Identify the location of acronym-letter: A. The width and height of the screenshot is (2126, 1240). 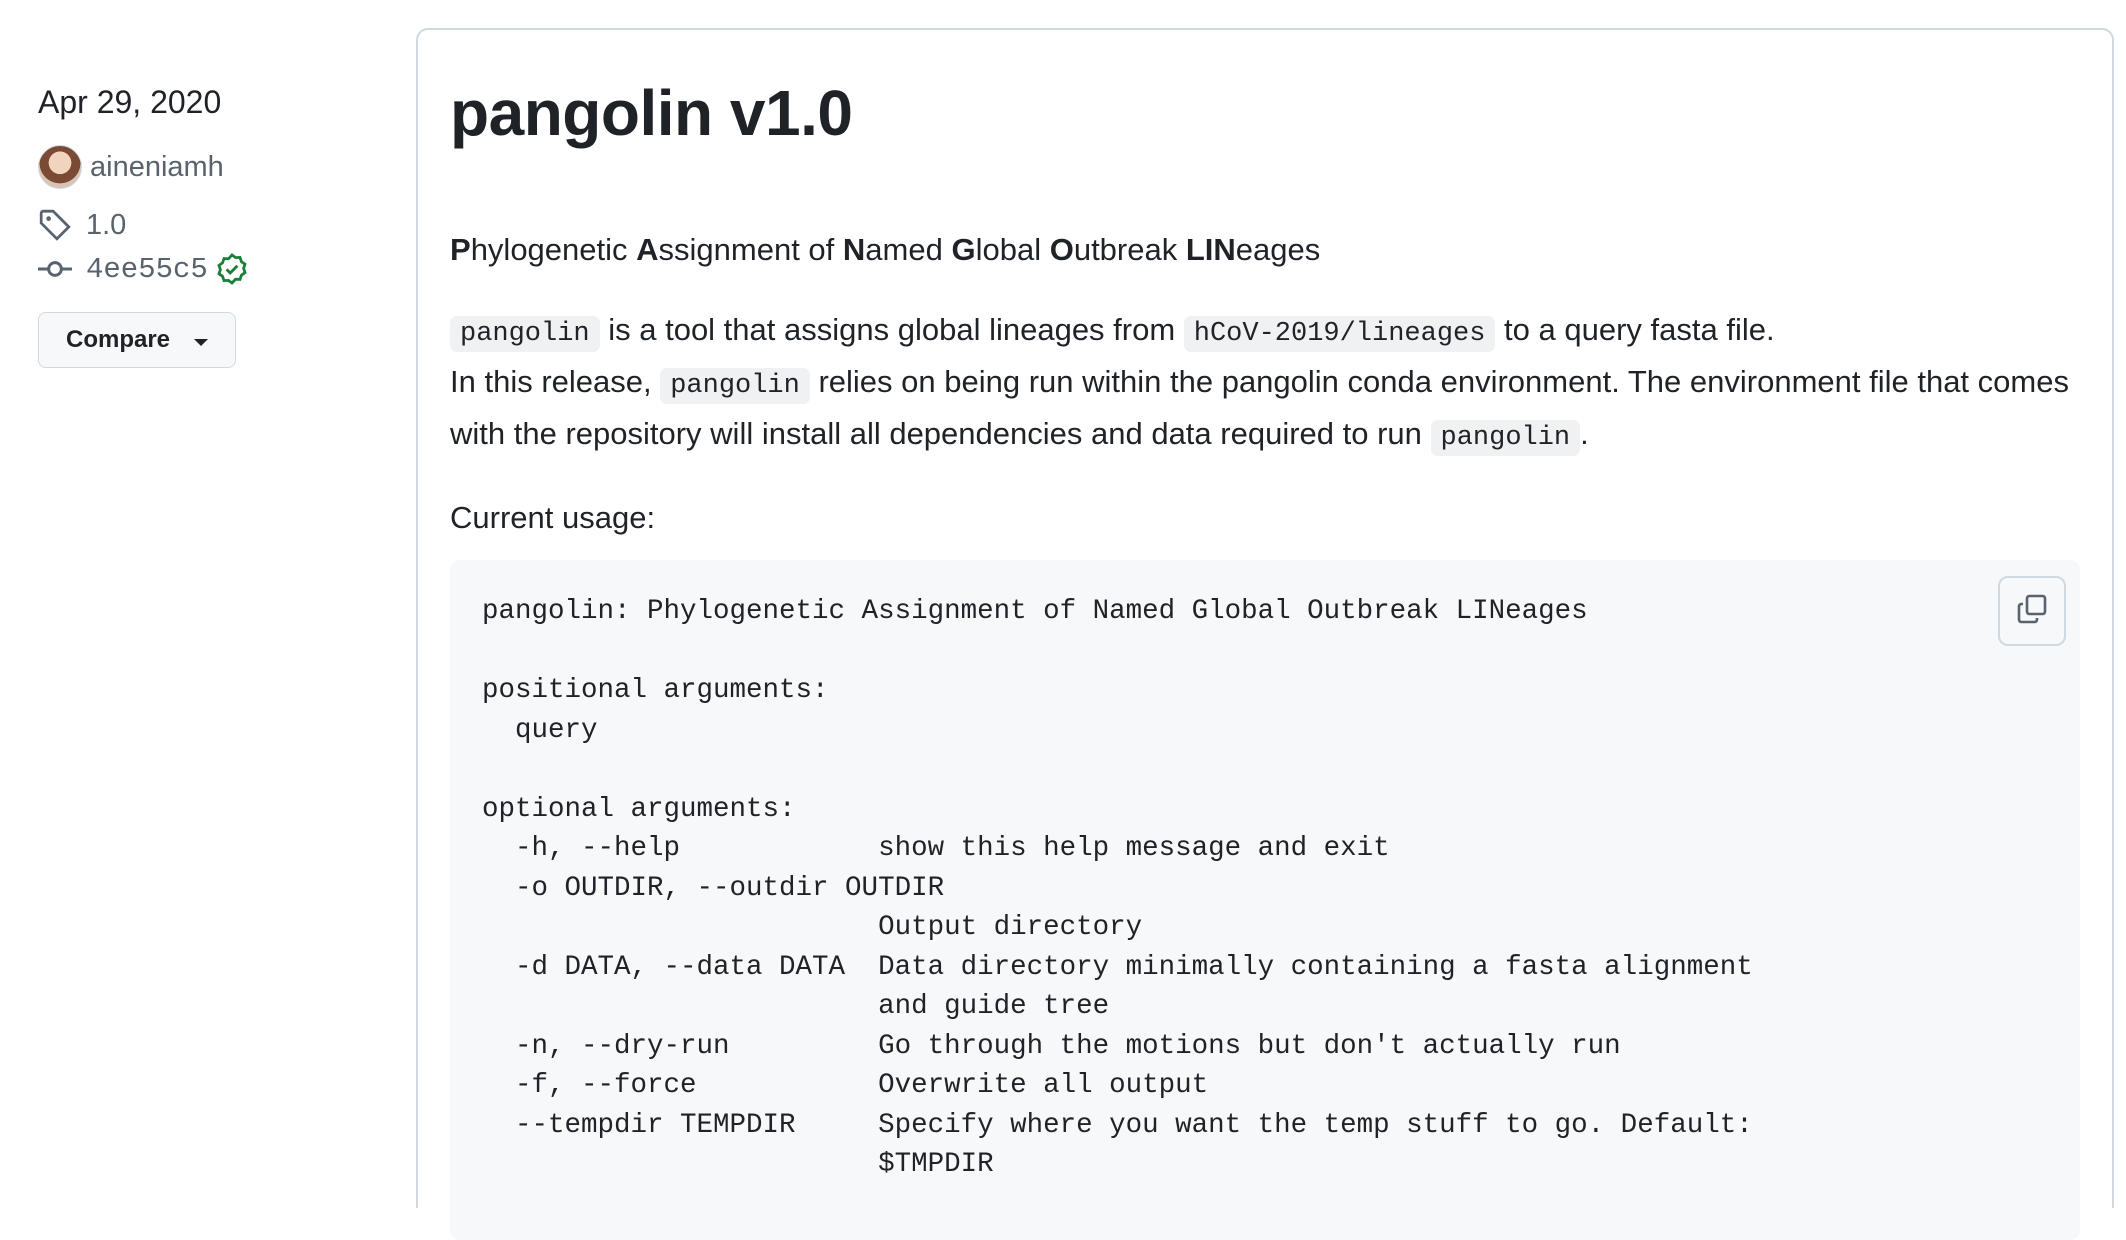
(647, 249).